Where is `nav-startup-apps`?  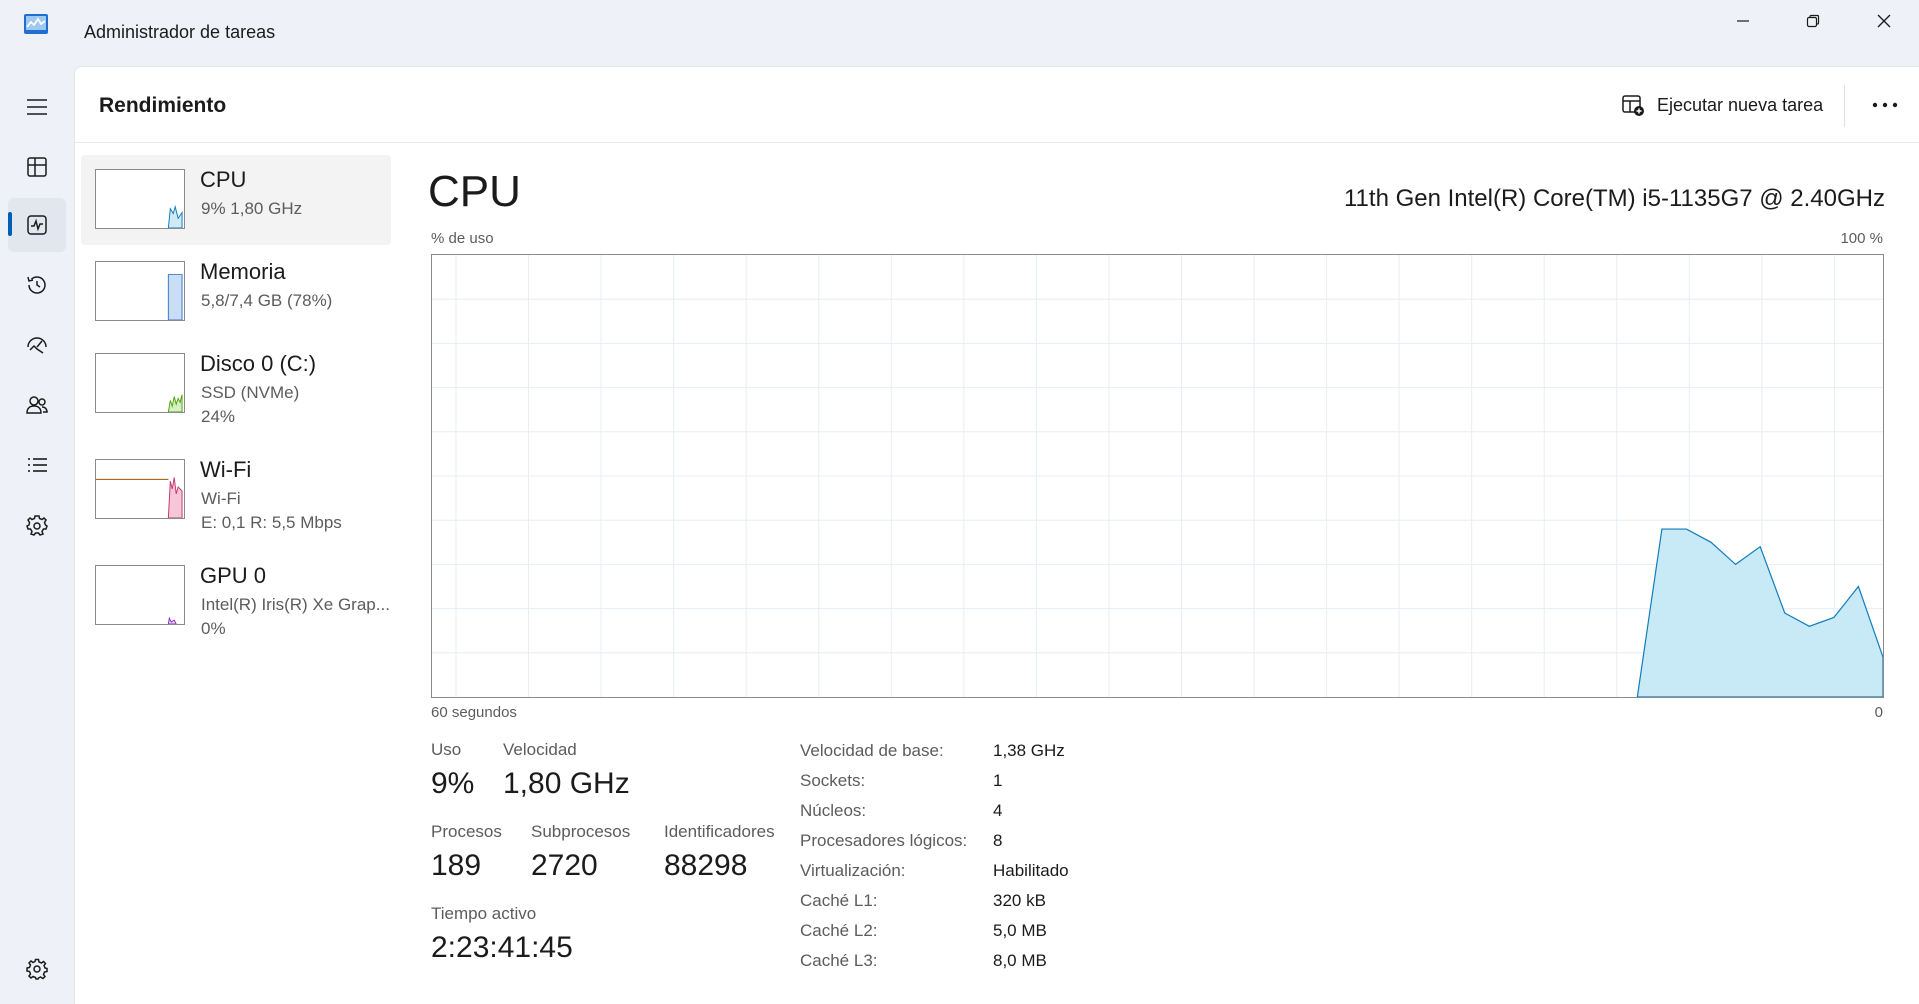
nav-startup-apps is located at coordinates (37, 345).